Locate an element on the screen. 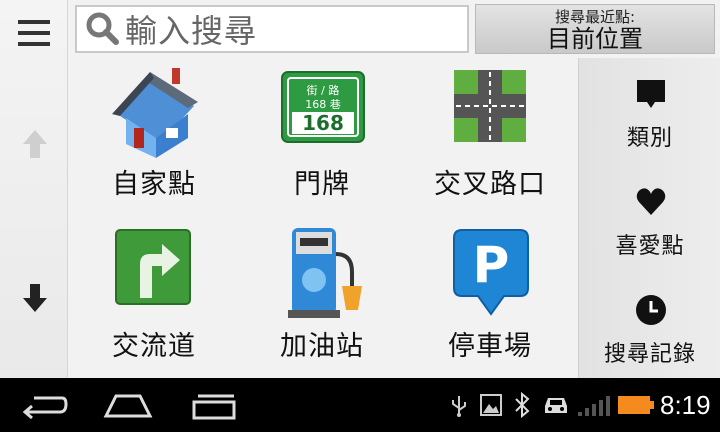 The width and height of the screenshot is (720, 432). heart-icon is located at coordinates (651, 201).